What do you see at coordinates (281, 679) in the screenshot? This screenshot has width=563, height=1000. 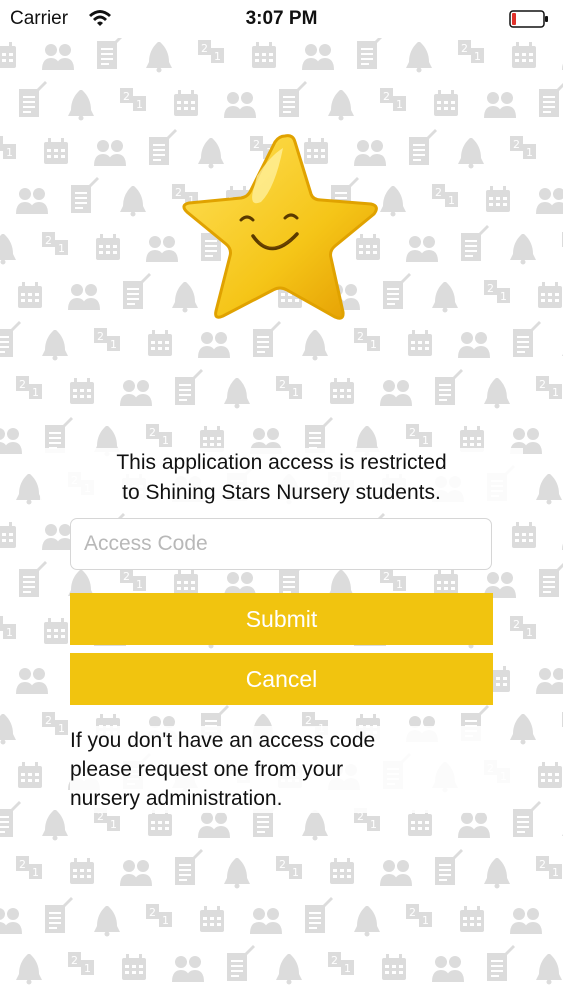 I see `cancel-button: Cancel` at bounding box center [281, 679].